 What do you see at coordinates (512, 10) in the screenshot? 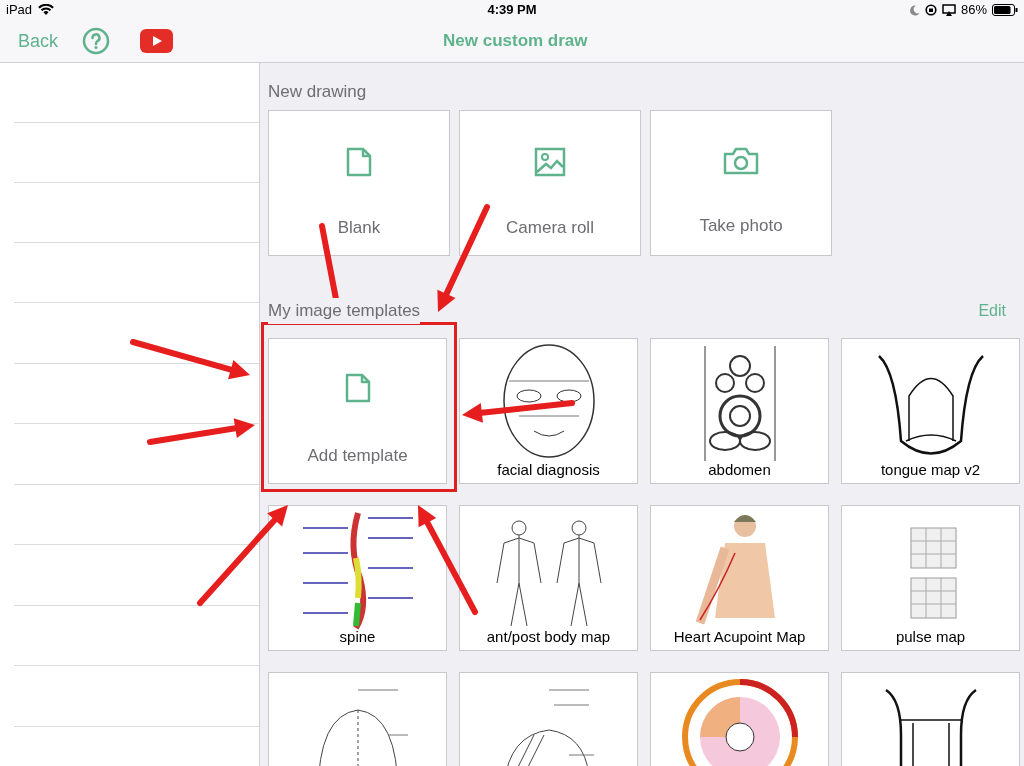
I see `status-time: 4:39 PM` at bounding box center [512, 10].